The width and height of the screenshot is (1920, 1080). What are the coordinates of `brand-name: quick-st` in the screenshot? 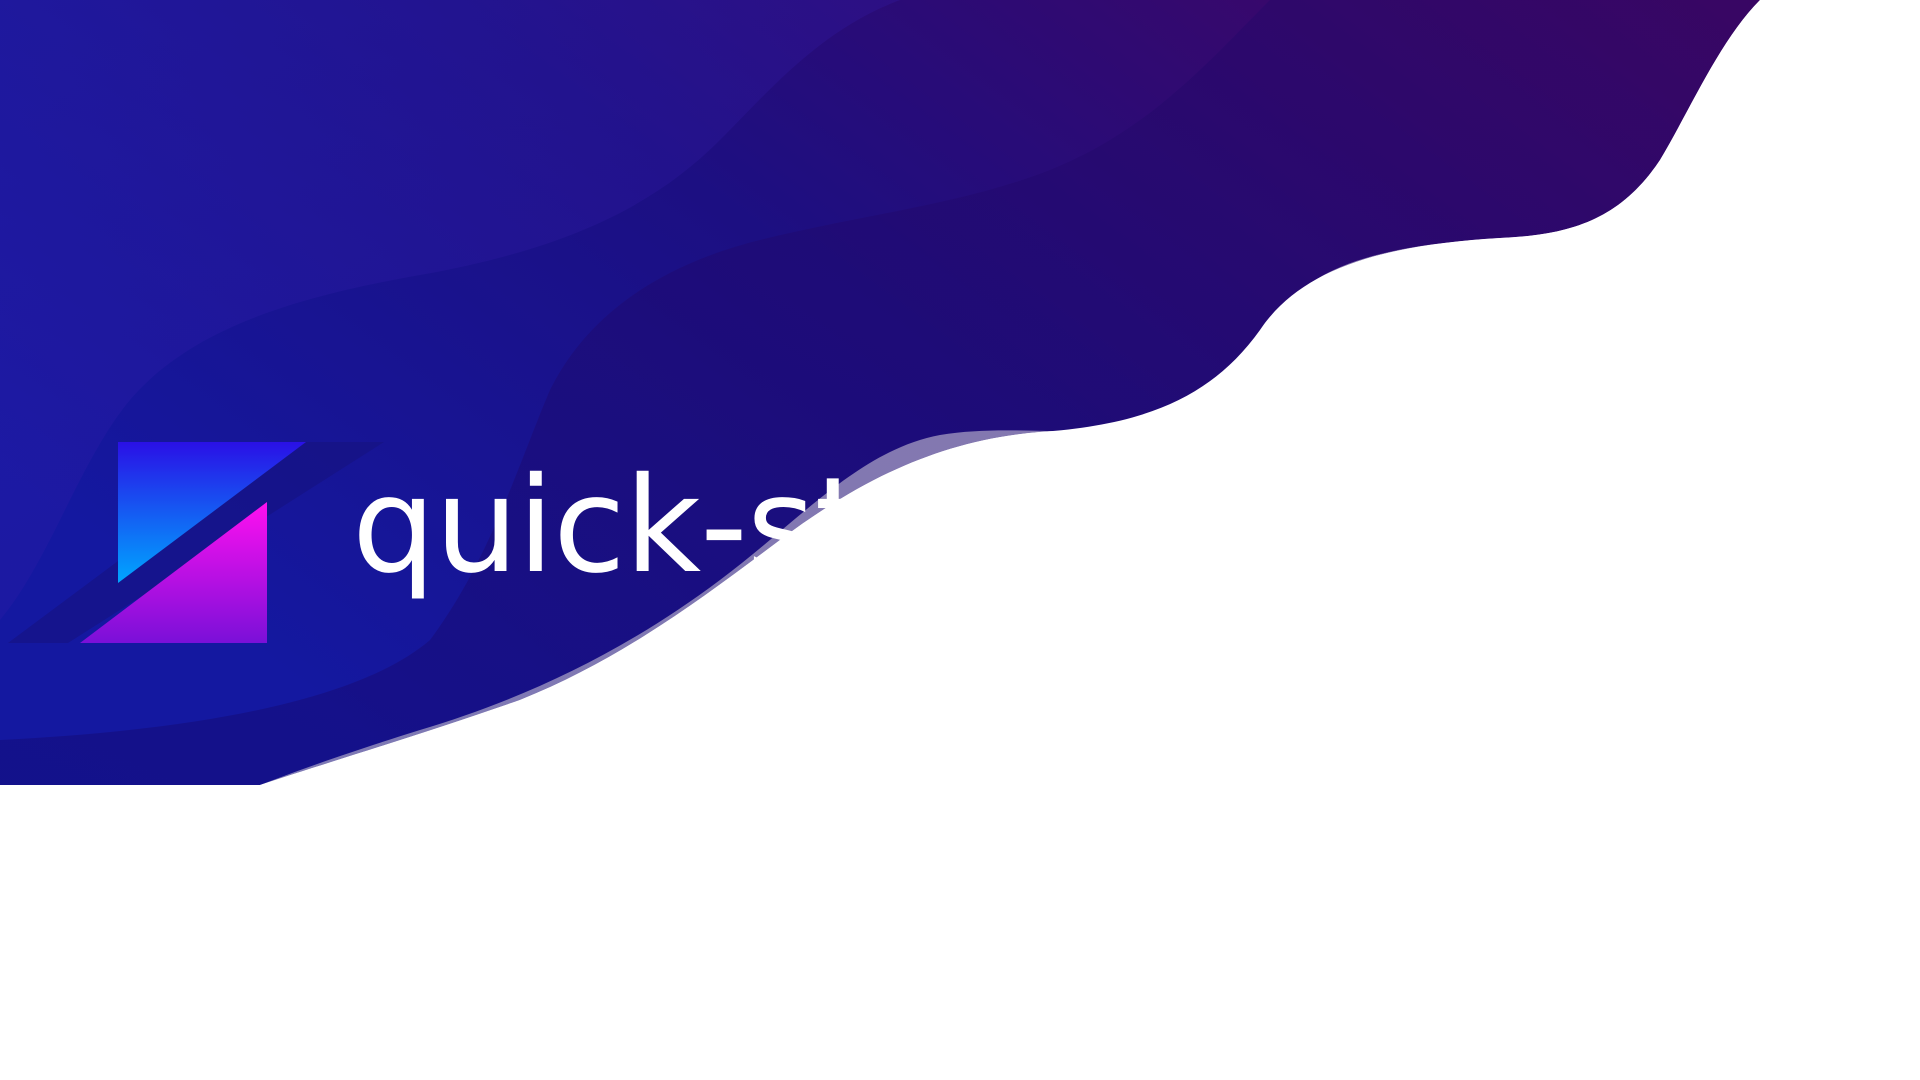 It's located at (609, 526).